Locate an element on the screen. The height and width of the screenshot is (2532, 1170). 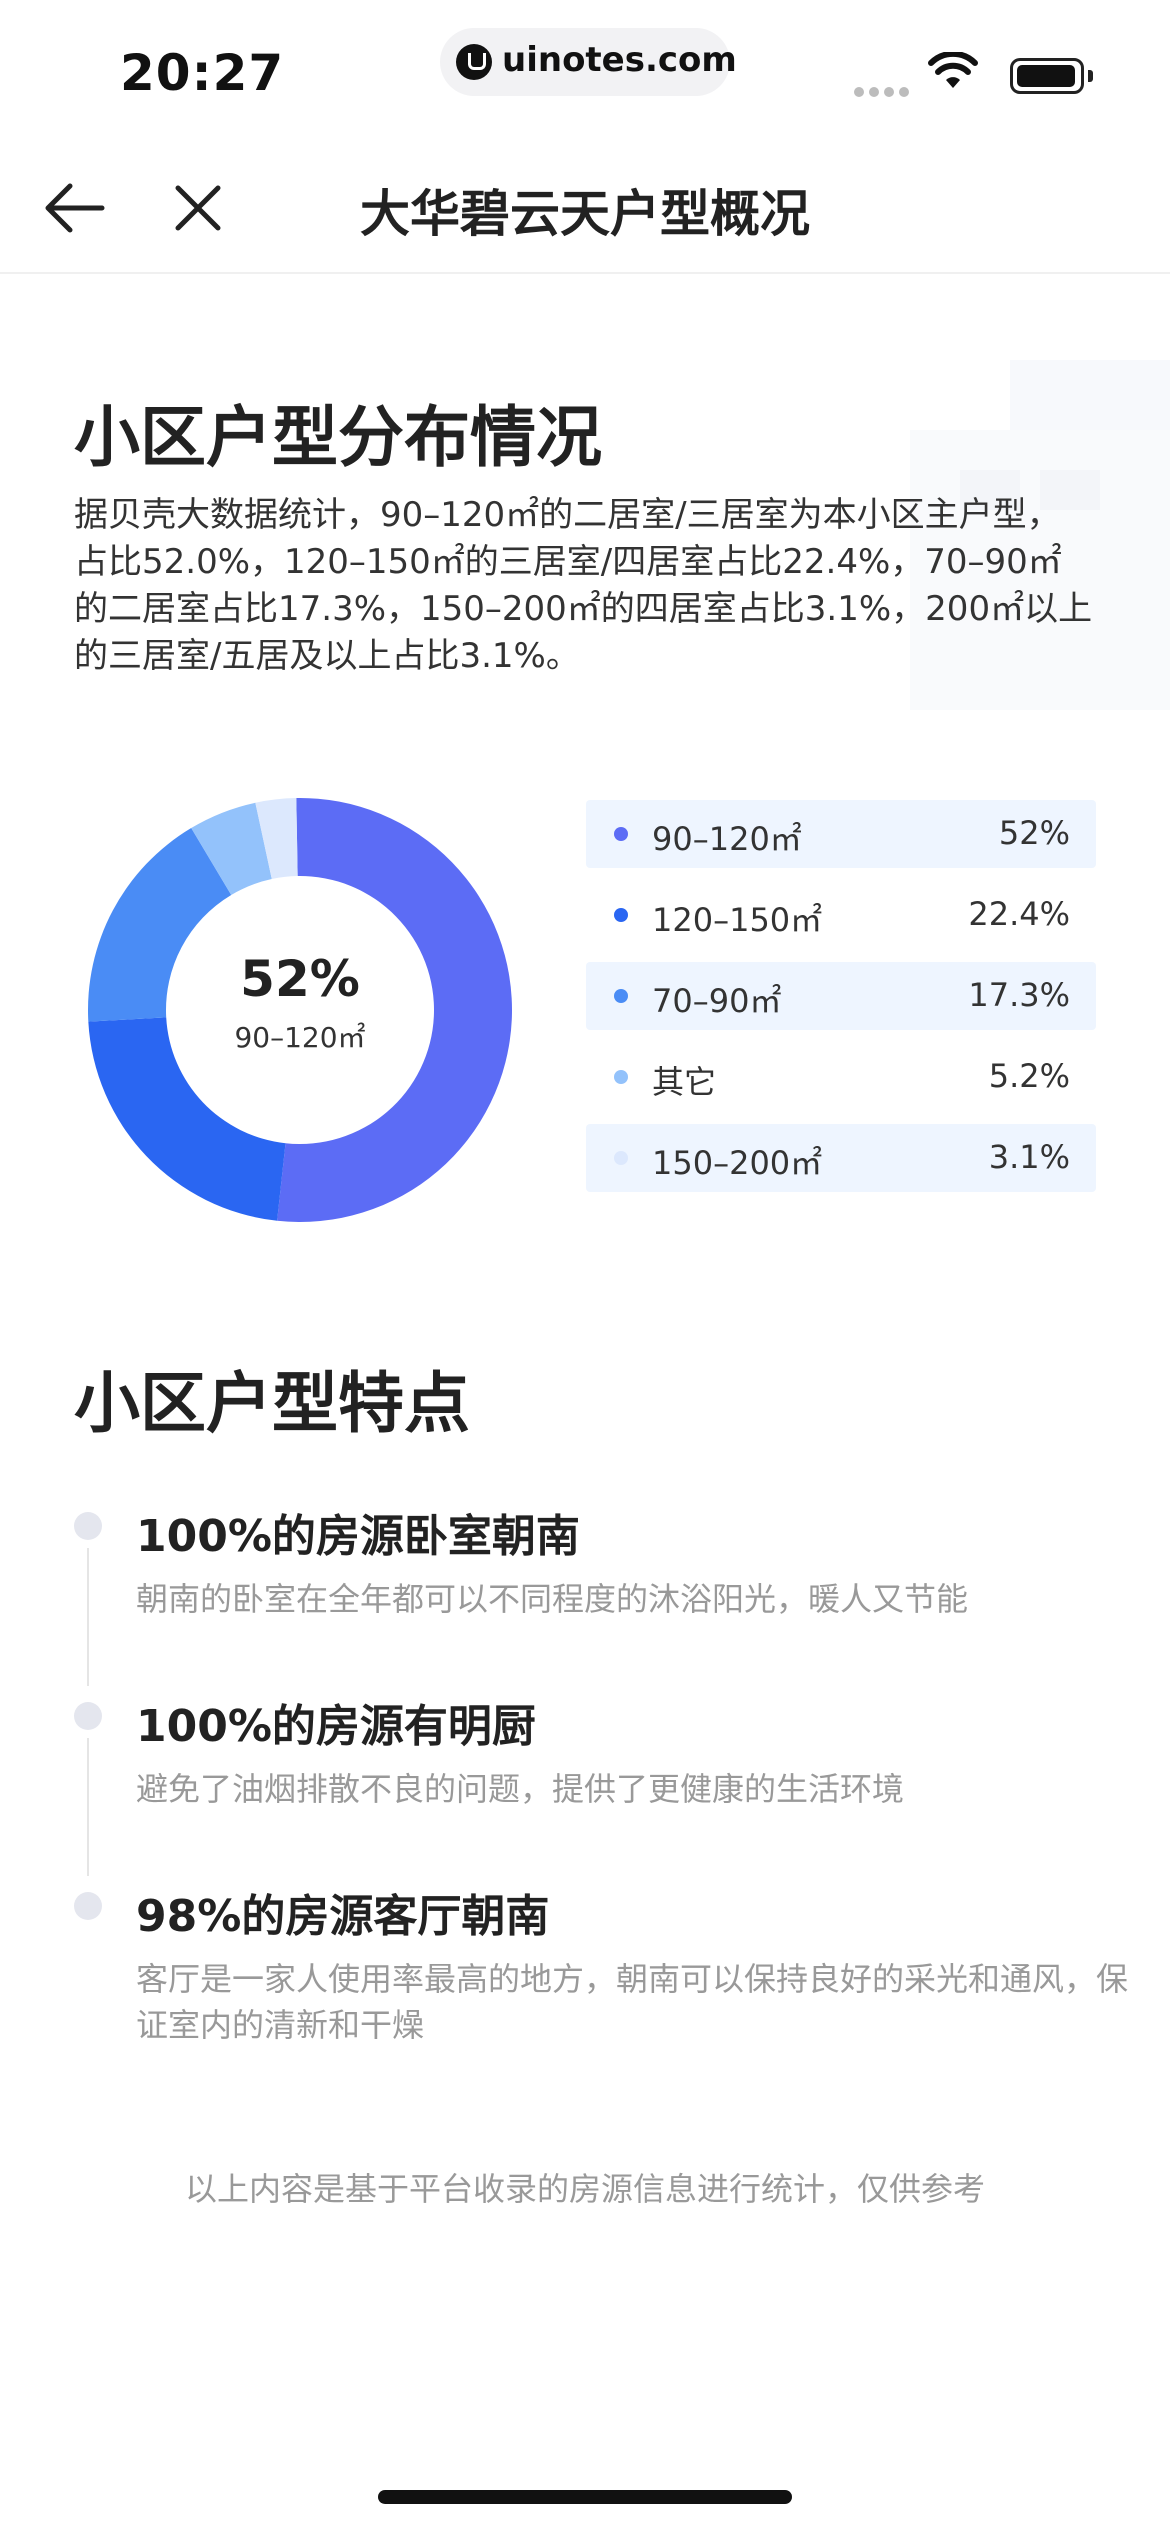
url-text: uinotes.com is located at coordinates (619, 60).